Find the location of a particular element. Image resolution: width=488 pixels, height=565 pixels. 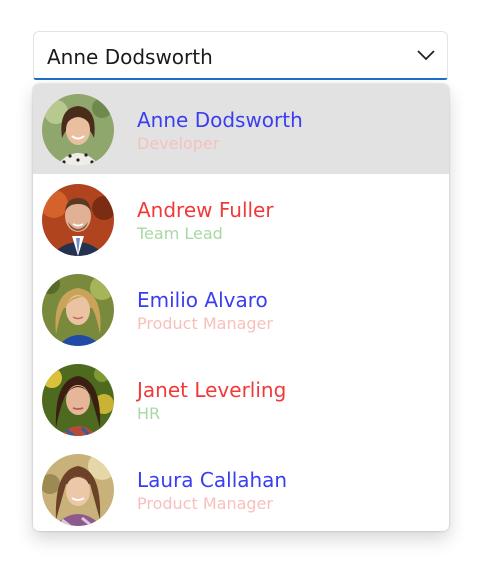

list-item-anne-dodsworth: Anne Dodsworth Developer is located at coordinates (241, 129).